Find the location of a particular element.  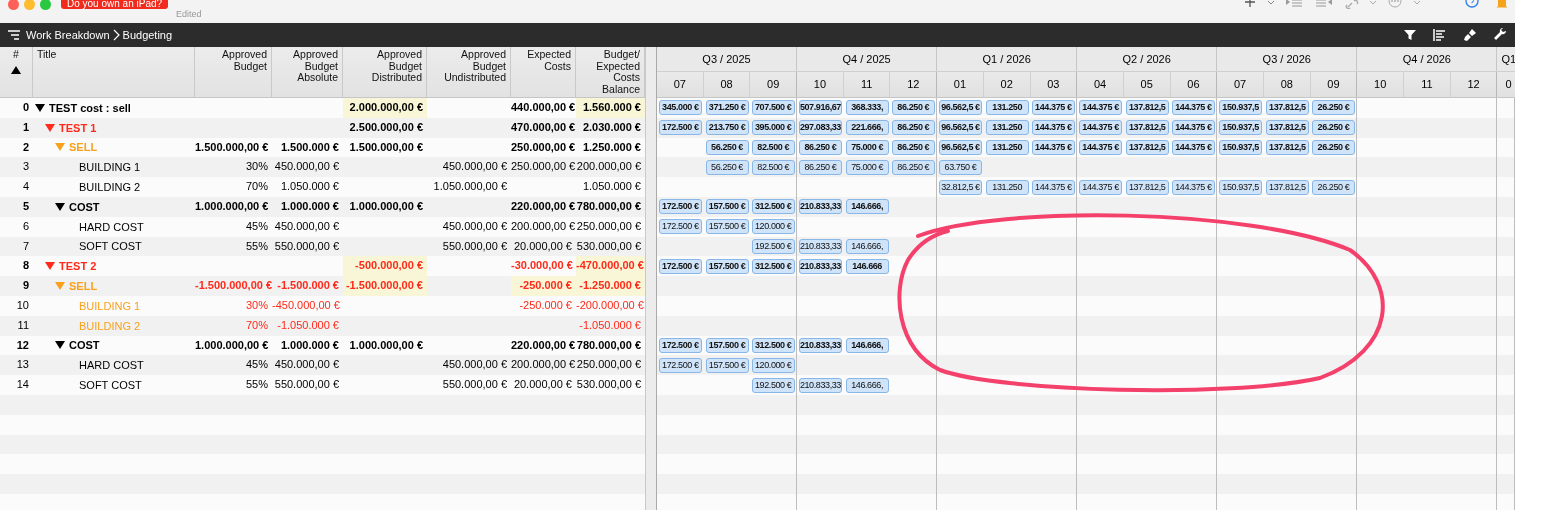

plus-icon is located at coordinates (1250, 4).